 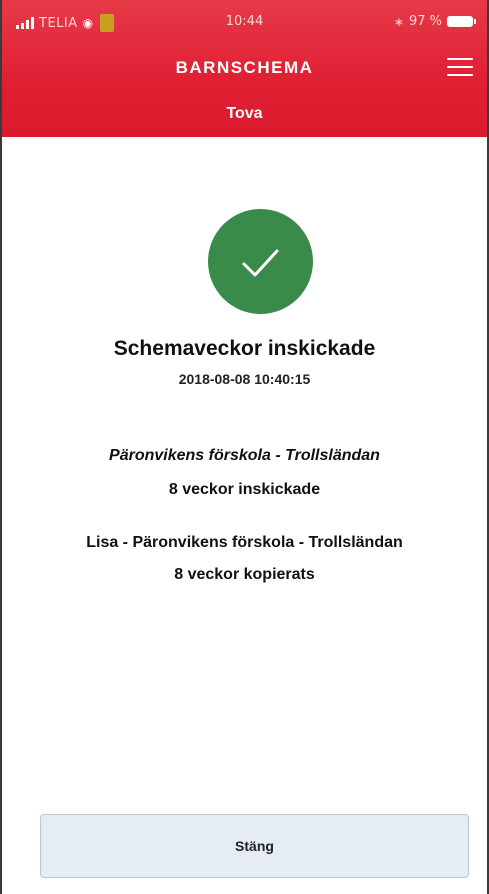 I want to click on confirmation-timestamp: 2018-08-08 10:40:15, so click(x=244, y=379).